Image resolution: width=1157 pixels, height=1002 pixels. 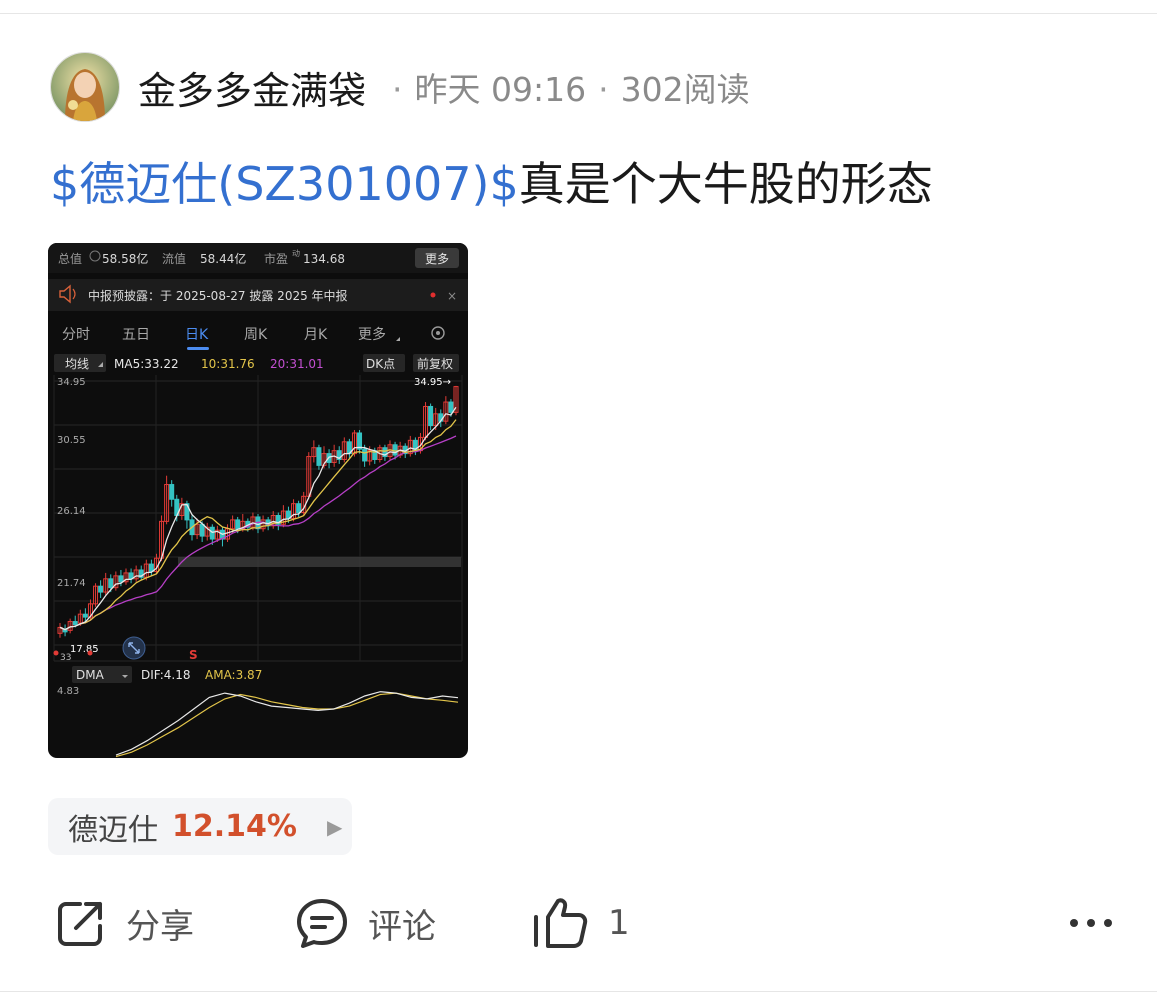 What do you see at coordinates (77, 364) in the screenshot?
I see `ma-selector-label: 均线` at bounding box center [77, 364].